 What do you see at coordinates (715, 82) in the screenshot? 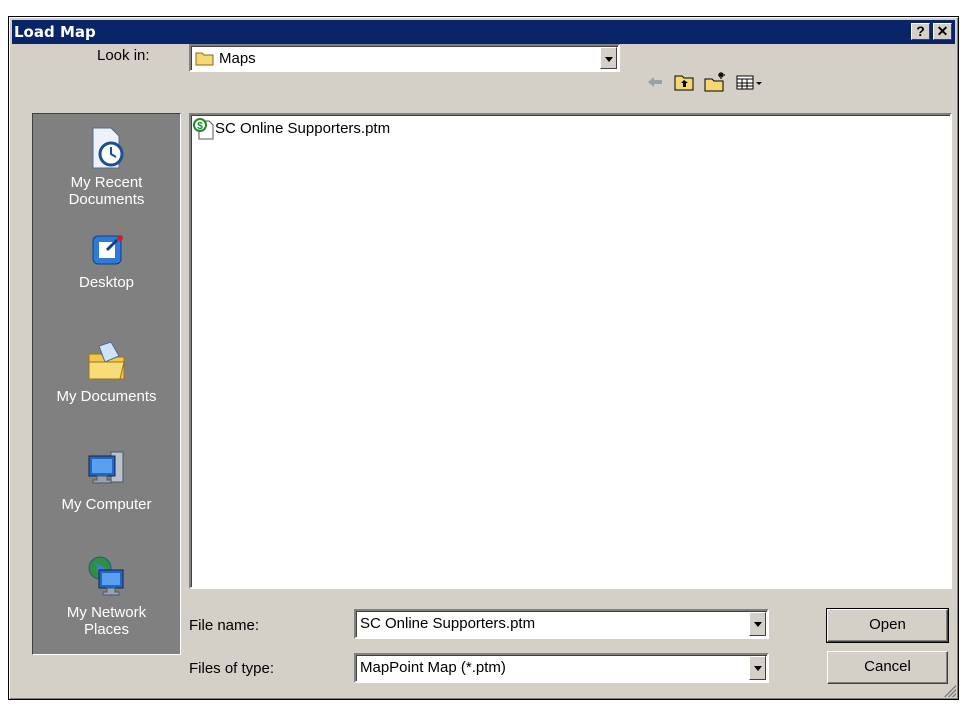
I see `new-folder-icon` at bounding box center [715, 82].